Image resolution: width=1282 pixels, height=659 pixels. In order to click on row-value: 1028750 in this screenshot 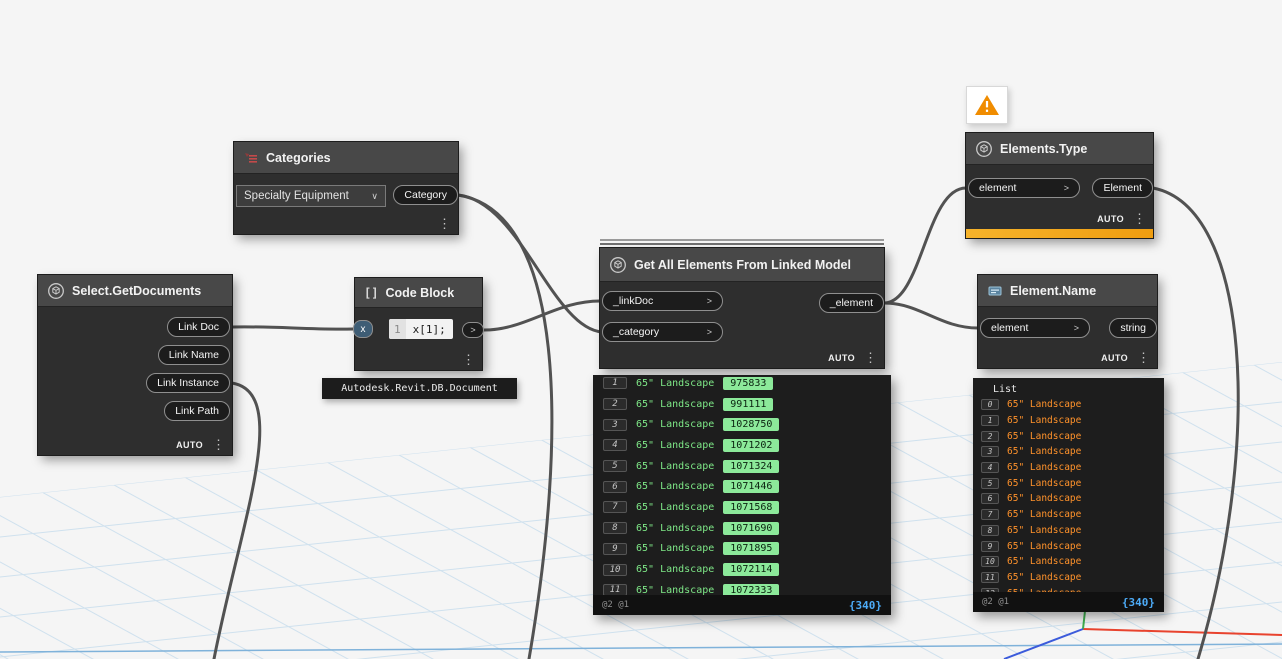, I will do `click(751, 425)`.